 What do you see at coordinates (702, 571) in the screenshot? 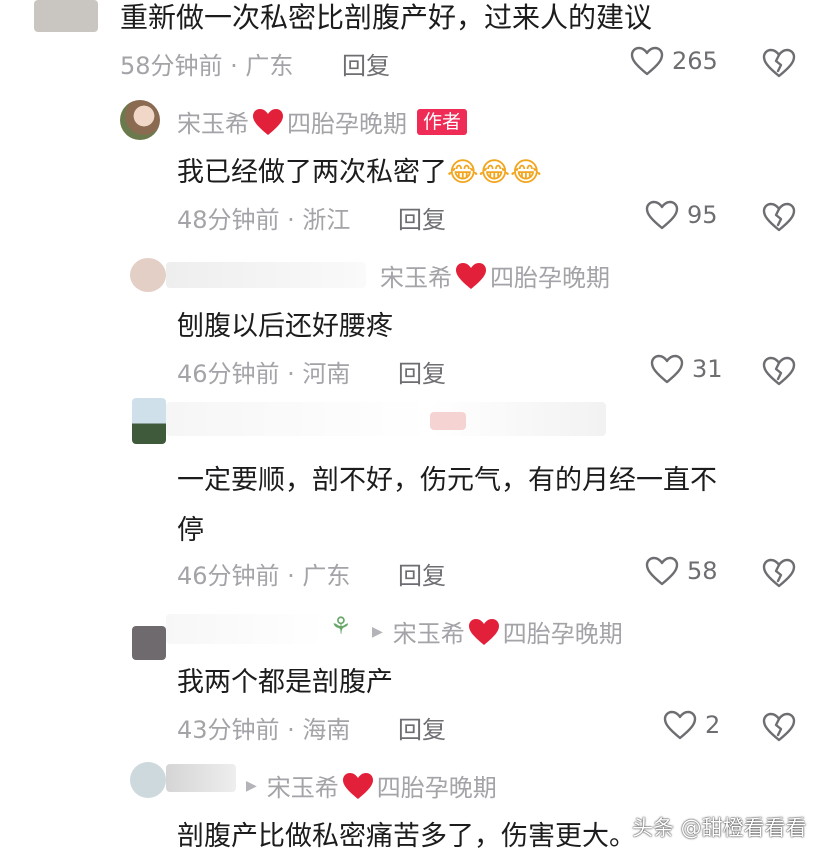
I see `like-count: 58` at bounding box center [702, 571].